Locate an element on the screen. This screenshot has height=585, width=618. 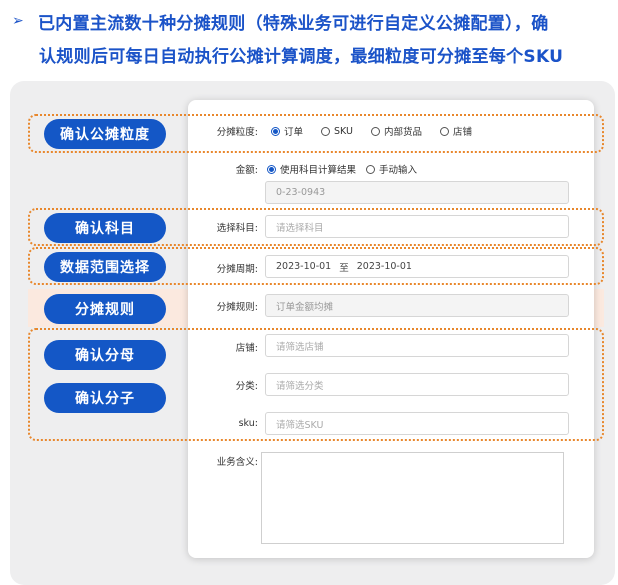
heading-line-1: 已内置主流数十种分摊规则（特殊业务可进行自定义公摊配置），确 is located at coordinates (293, 24).